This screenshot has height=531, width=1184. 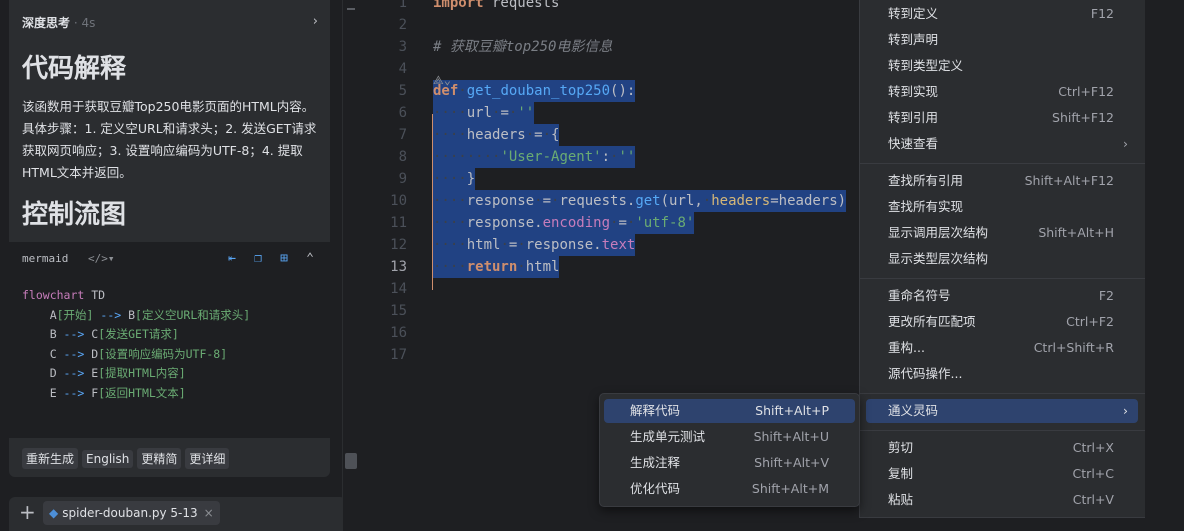 I want to click on context-file-chip: ◆ spider-douban.py 5-13 ×, so click(x=131, y=513).